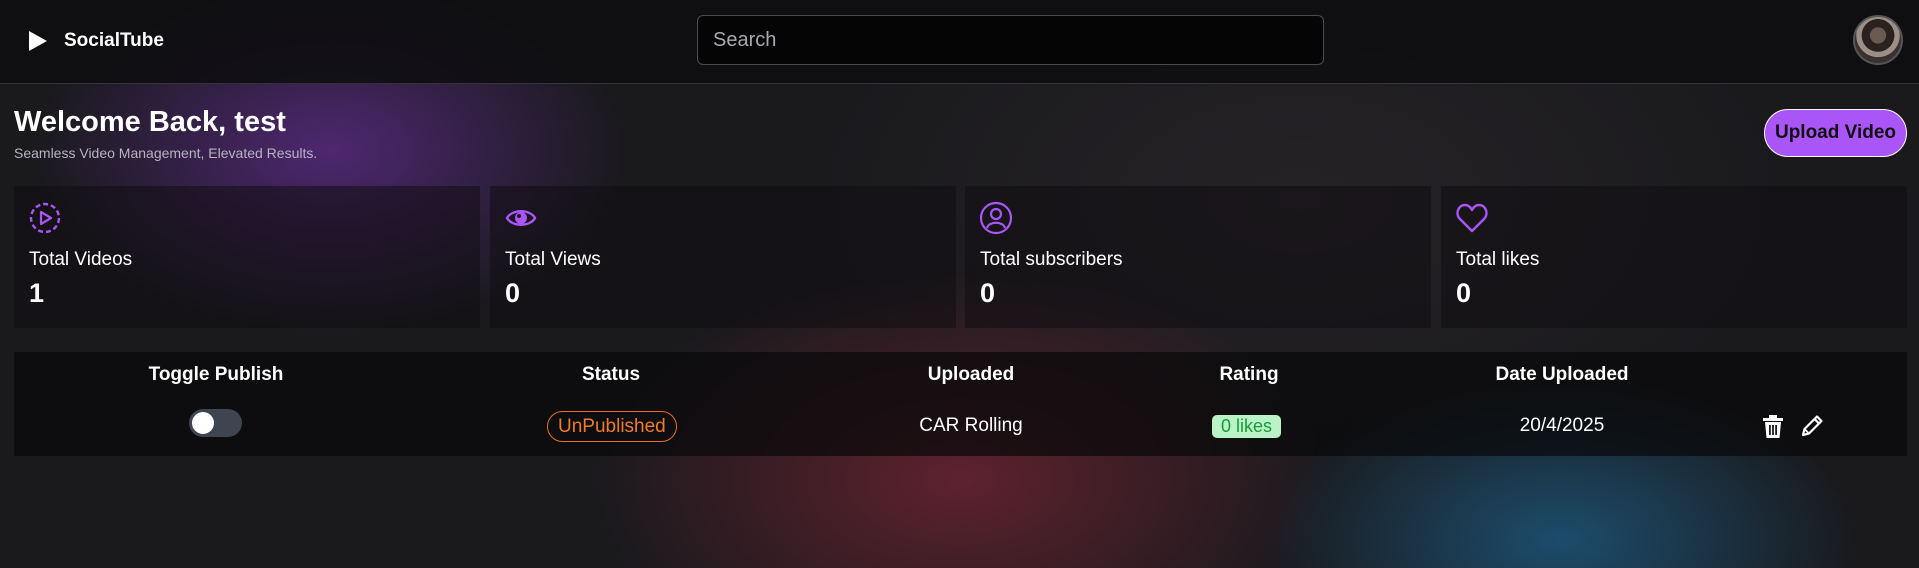 Image resolution: width=1919 pixels, height=568 pixels. What do you see at coordinates (1198, 257) in the screenshot?
I see `stat-card-total-subscribers: Total subscribers 0` at bounding box center [1198, 257].